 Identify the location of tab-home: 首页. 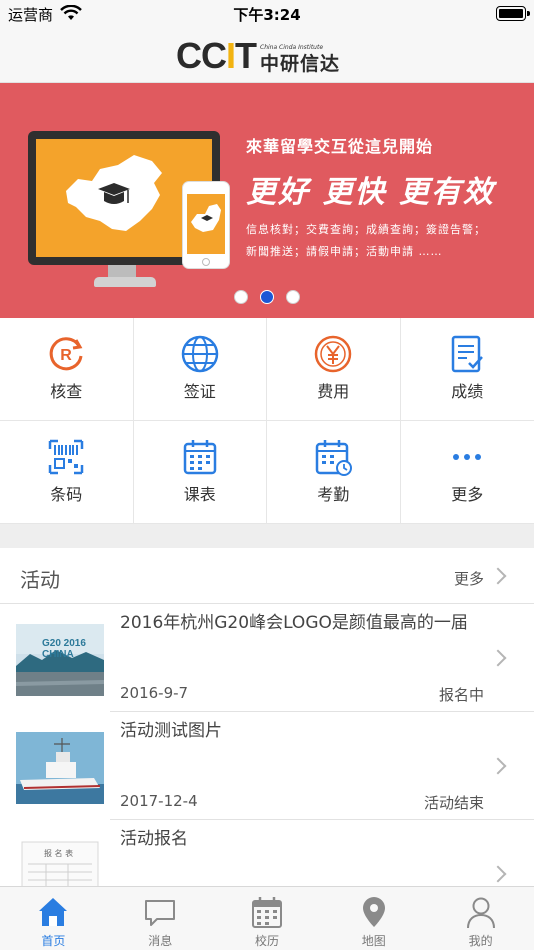
(53, 918).